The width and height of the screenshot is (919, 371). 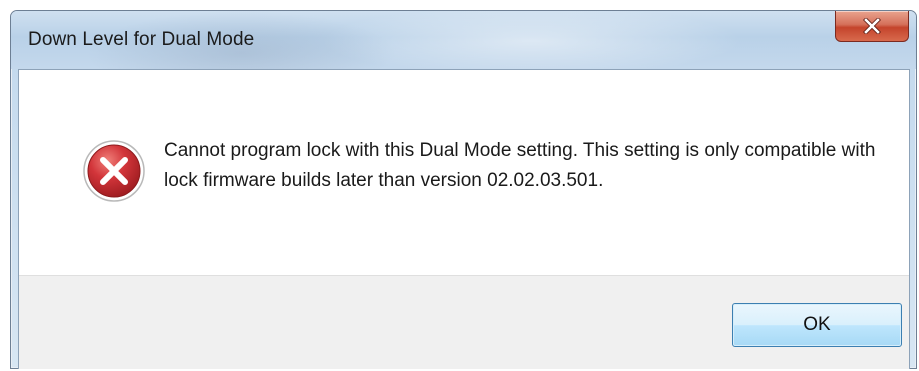 I want to click on ok-button: OK, so click(x=817, y=325).